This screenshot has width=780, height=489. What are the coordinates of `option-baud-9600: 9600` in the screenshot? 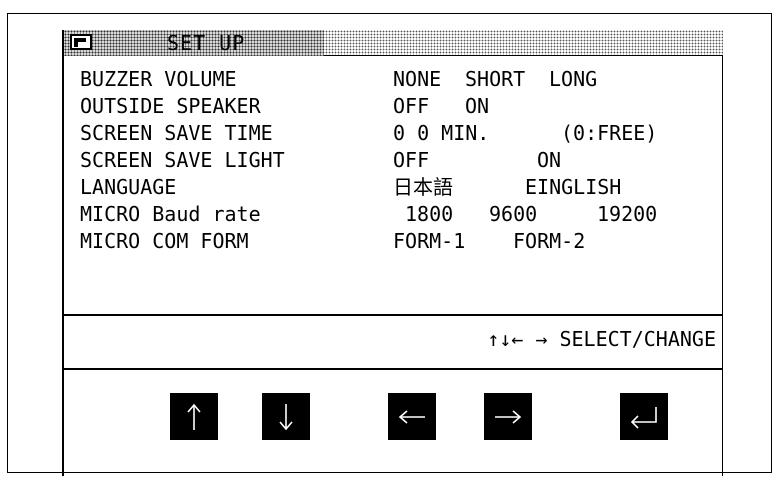 It's located at (513, 214).